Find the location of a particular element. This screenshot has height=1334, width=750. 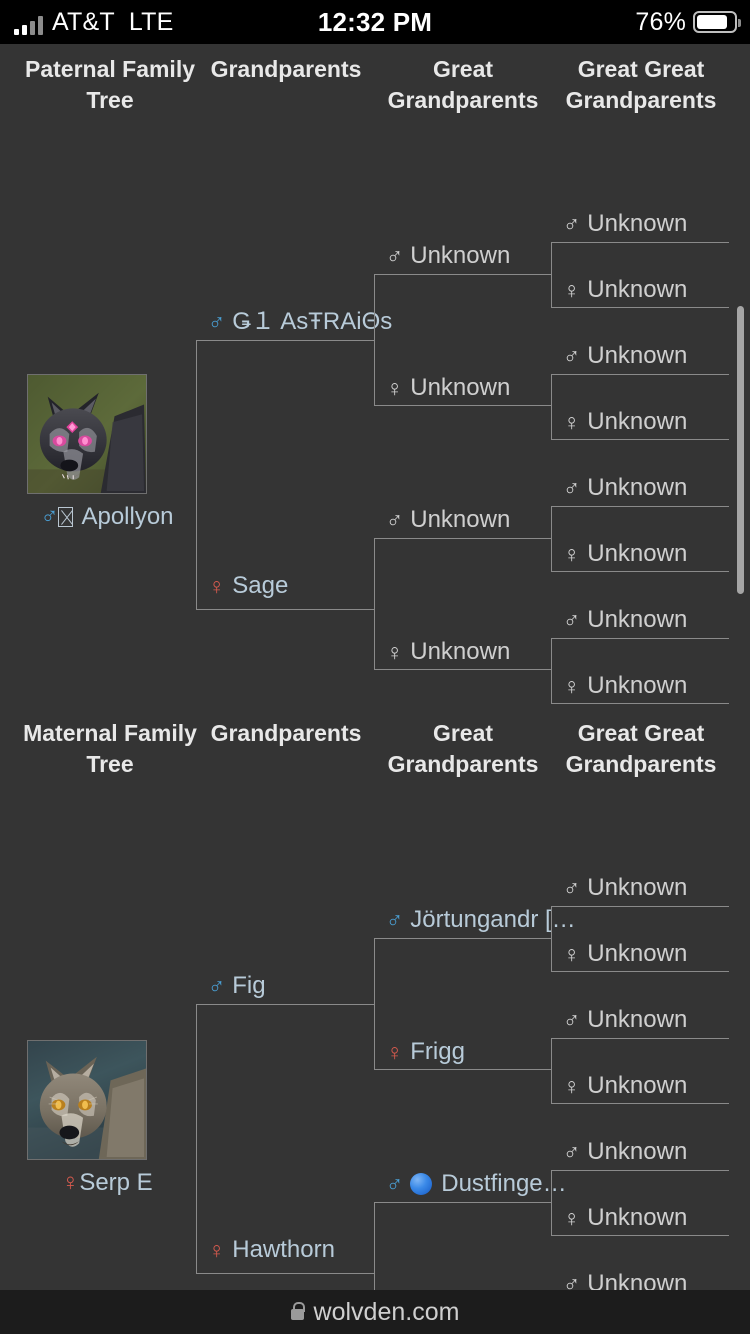

ios-status-bar: AT&T LTE 12:32 PM 76% is located at coordinates (375, 22).